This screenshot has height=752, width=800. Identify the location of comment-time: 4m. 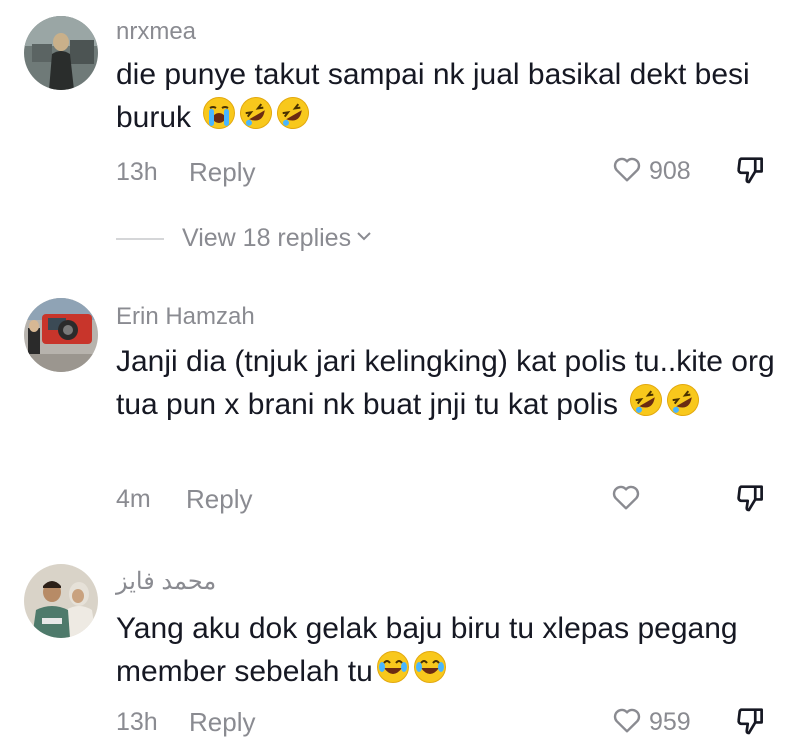
(133, 499).